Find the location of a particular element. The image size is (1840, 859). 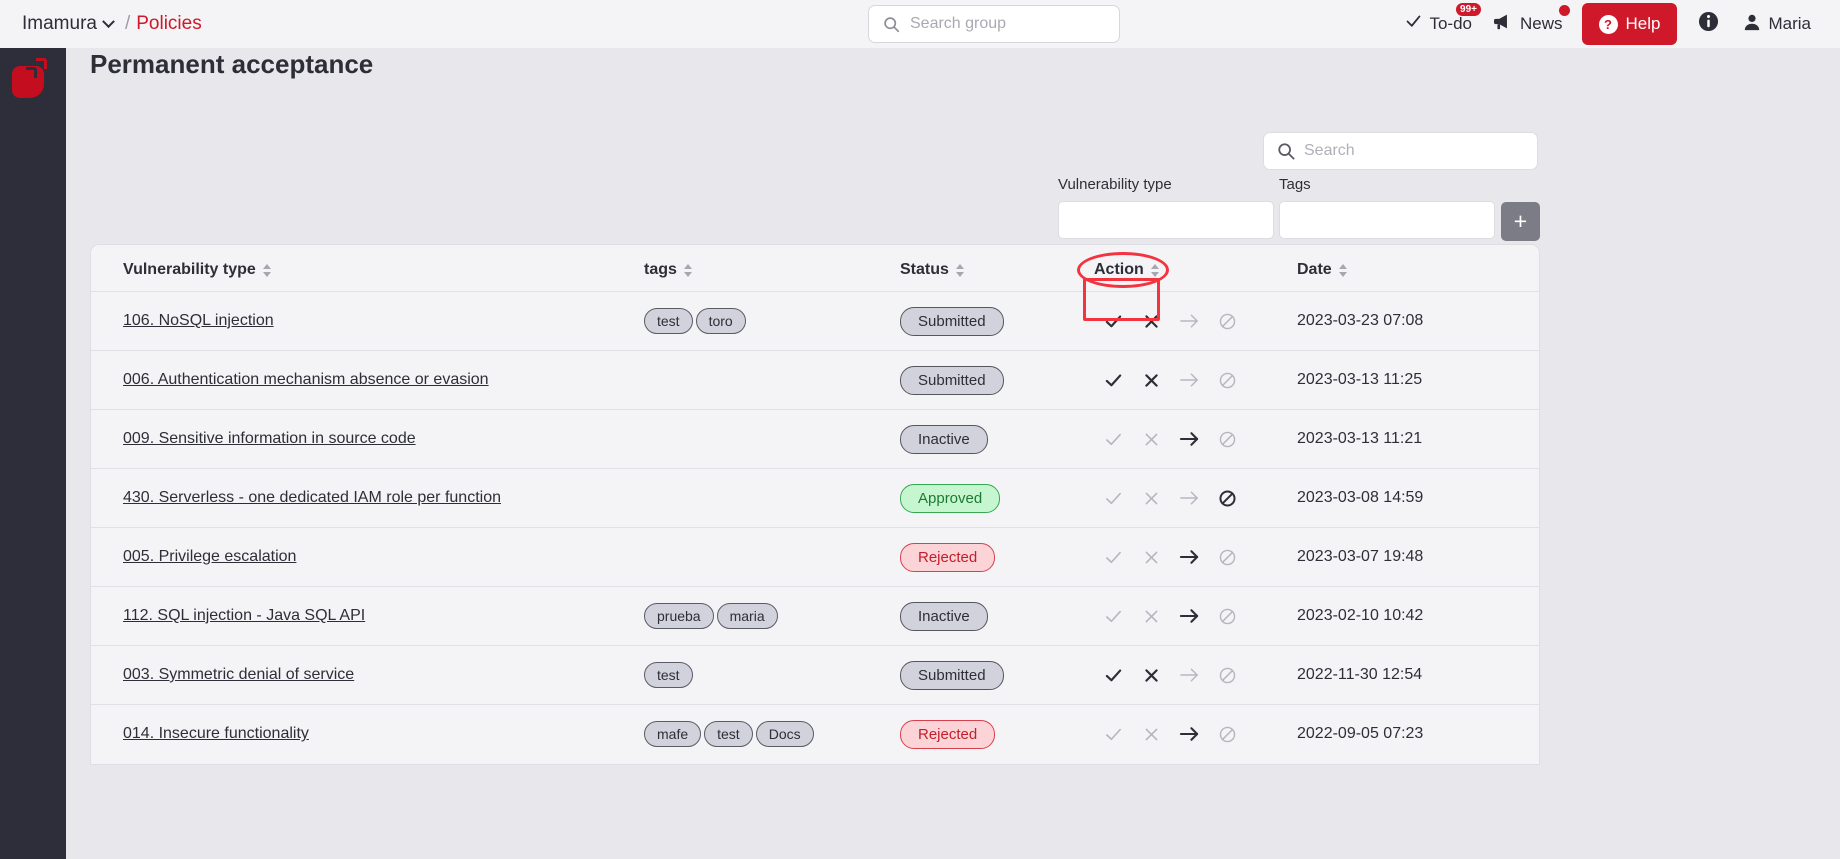

add-filter-button: + is located at coordinates (1520, 221).